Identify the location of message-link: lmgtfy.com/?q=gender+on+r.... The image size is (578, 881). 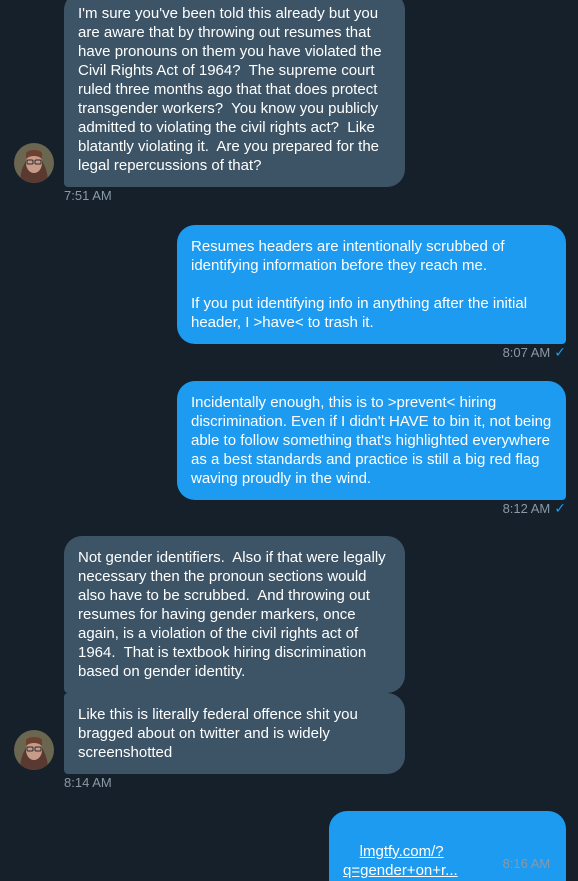
(400, 861).